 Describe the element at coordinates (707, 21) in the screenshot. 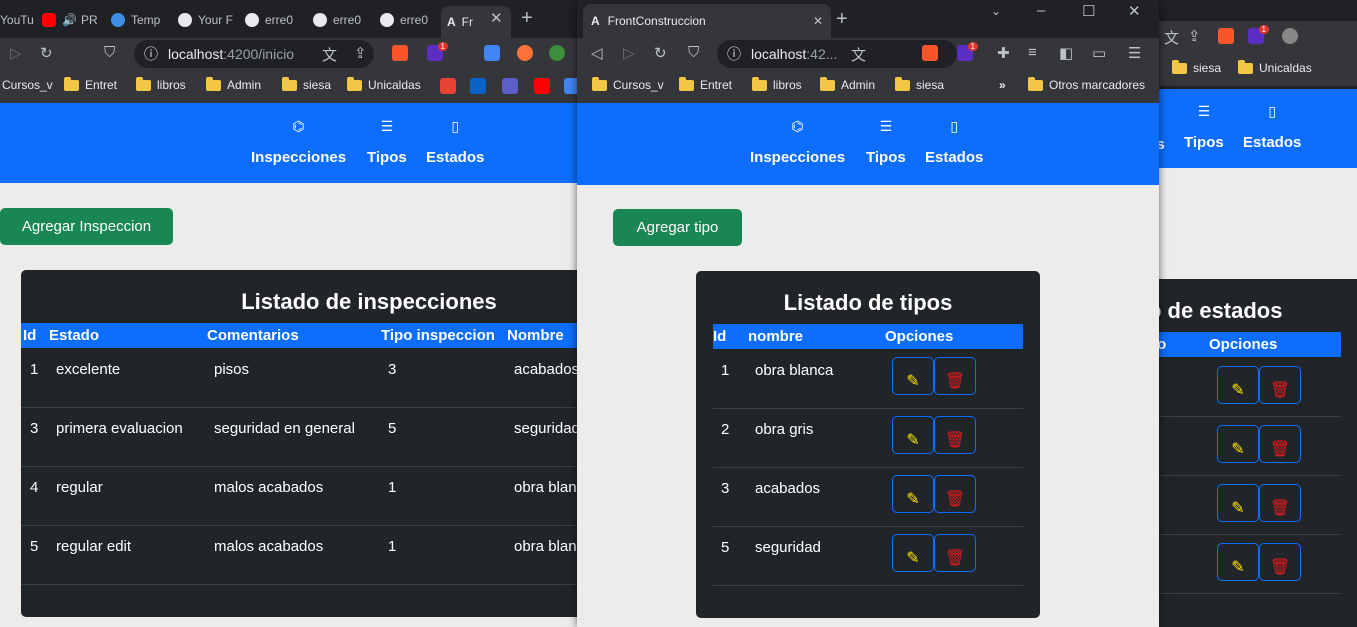

I see `tab-active: A FrontConstruccion ✕` at that location.